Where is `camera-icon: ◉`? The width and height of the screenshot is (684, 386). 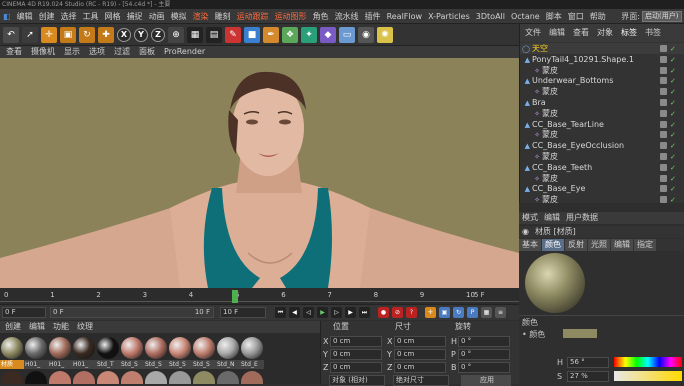
camera-icon: ◉ is located at coordinates (366, 34).